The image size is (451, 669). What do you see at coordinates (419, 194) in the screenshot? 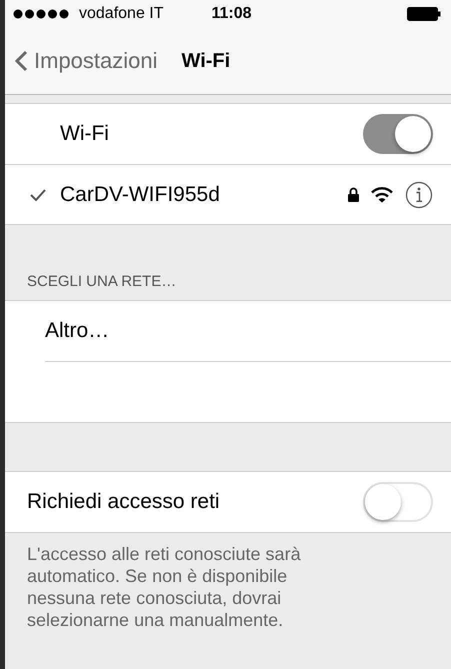
I see `info-icon` at bounding box center [419, 194].